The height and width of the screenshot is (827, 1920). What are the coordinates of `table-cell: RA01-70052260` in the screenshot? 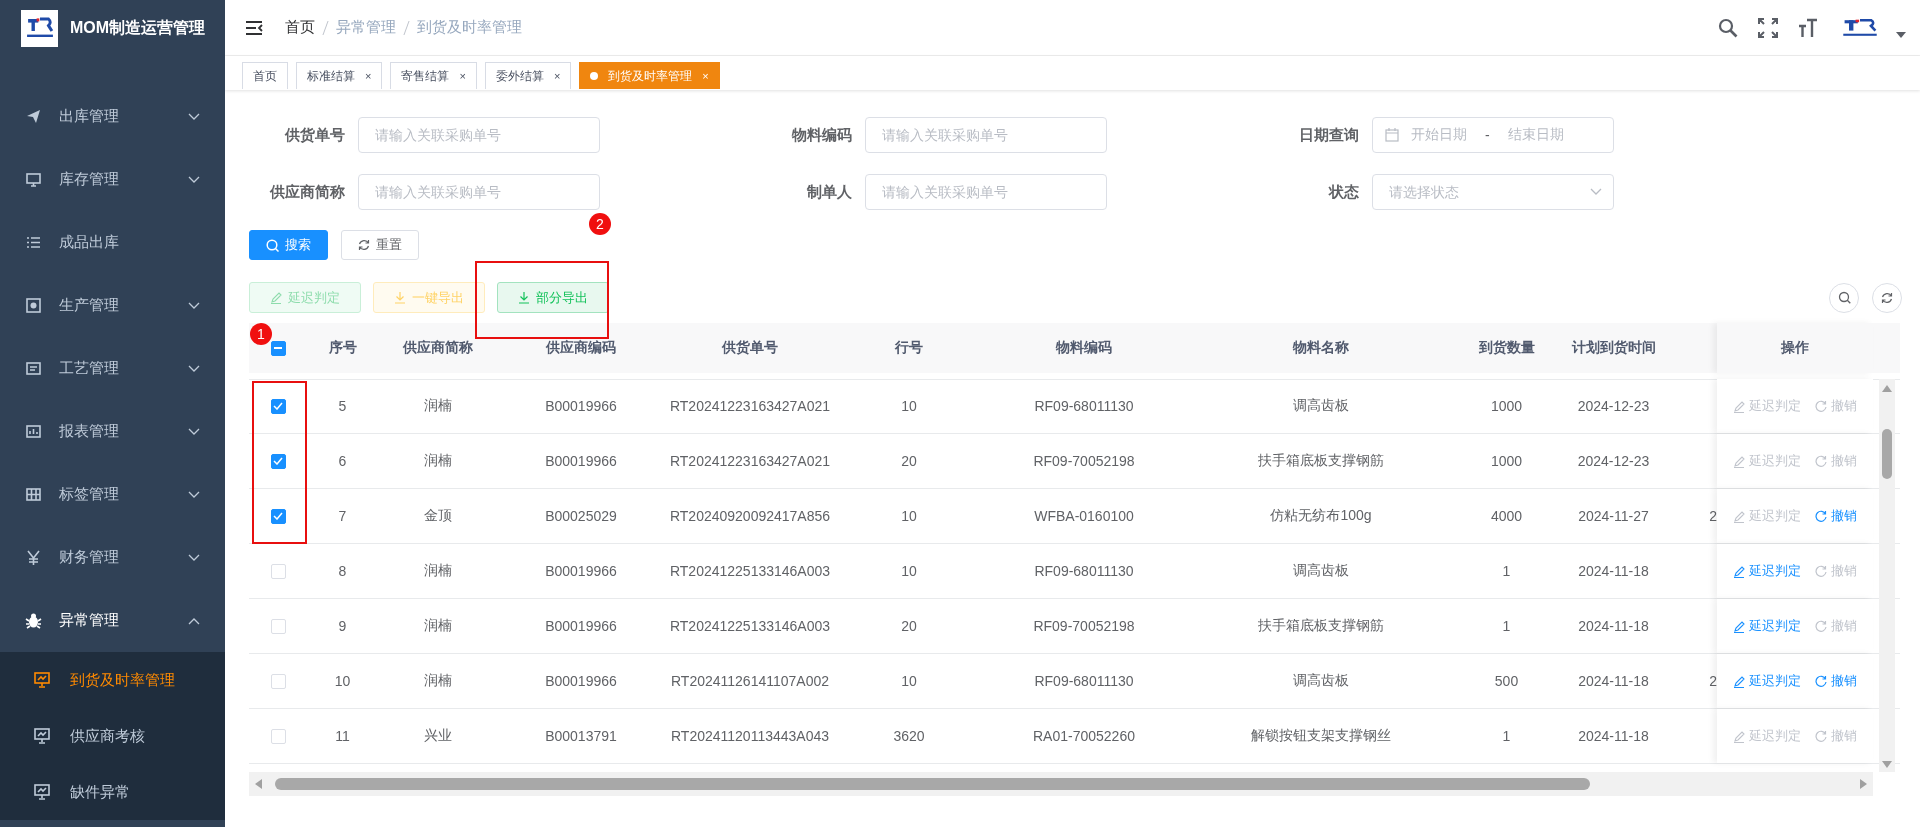 It's located at (1084, 736).